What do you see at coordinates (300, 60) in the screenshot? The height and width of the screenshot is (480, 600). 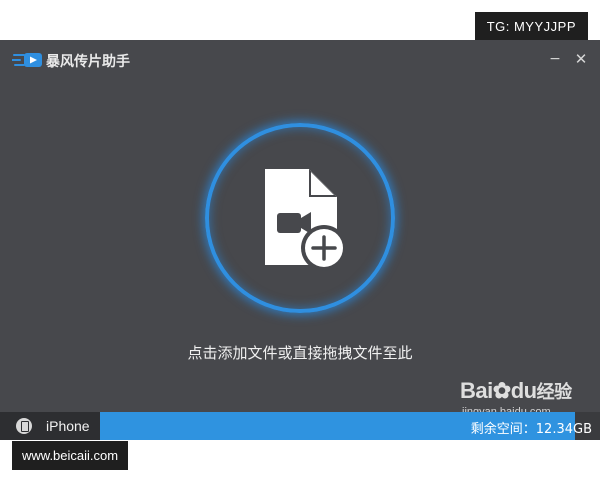 I see `title-bar: 暴风传片助手 − ✕` at bounding box center [300, 60].